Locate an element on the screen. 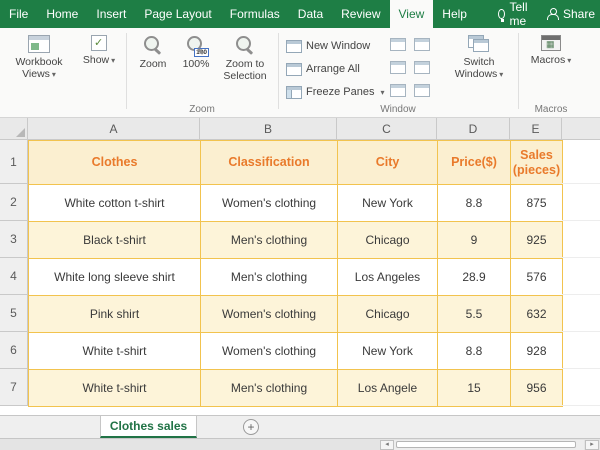 Image resolution: width=600 pixels, height=450 pixels. header-cell: Sales (pieces) is located at coordinates (537, 163).